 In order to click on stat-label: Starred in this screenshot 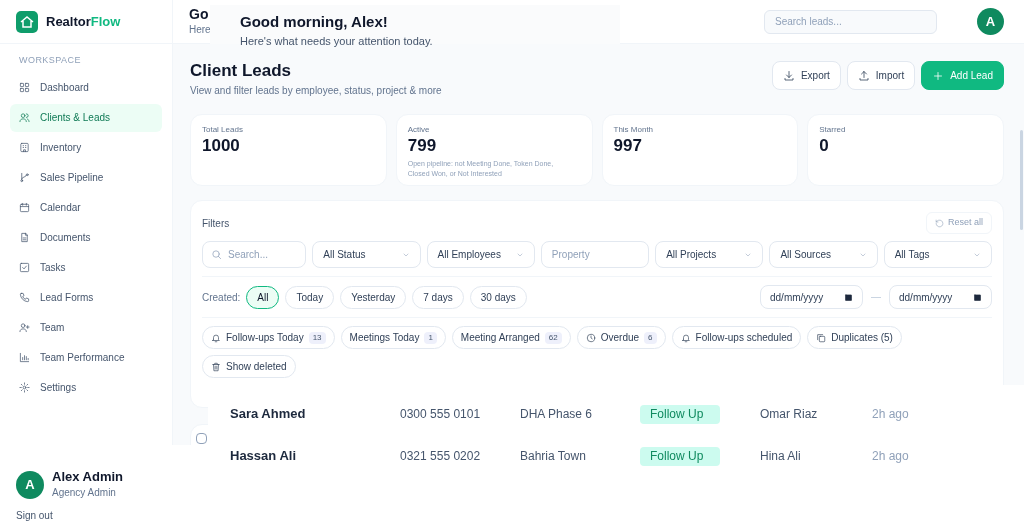, I will do `click(833, 130)`.